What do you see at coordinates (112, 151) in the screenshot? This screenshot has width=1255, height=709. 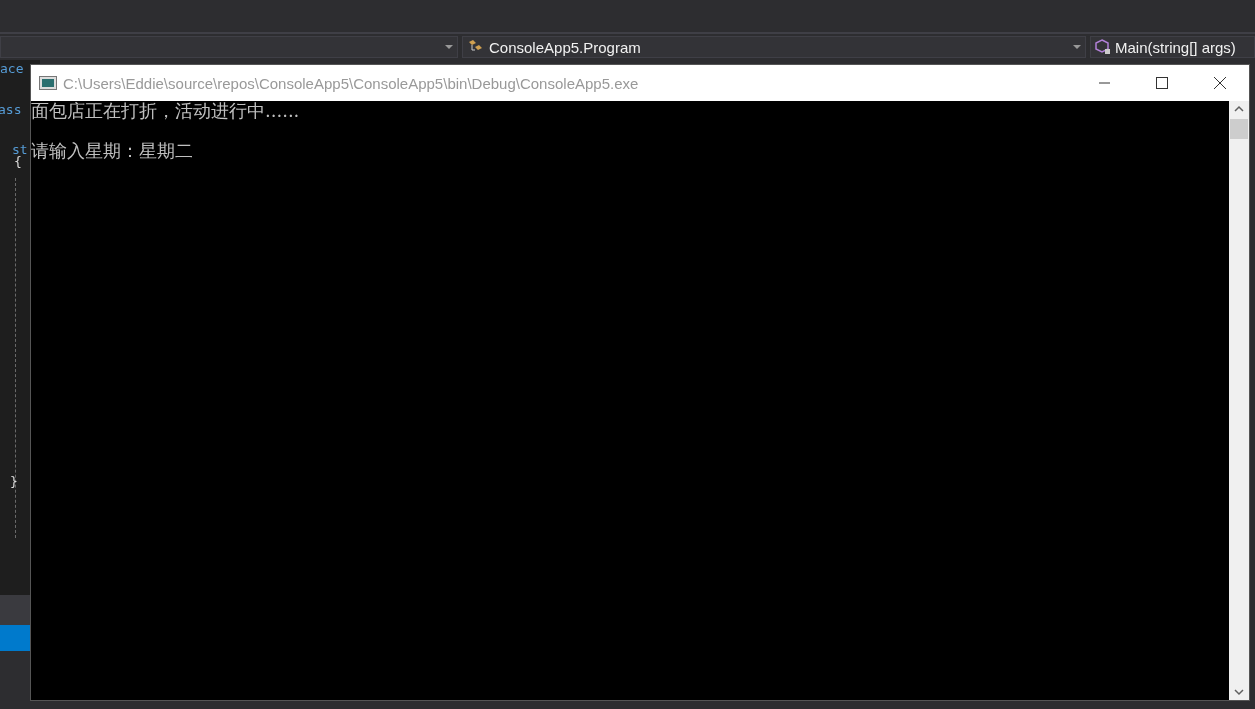 I see `console-line: 请输入星期：星期二` at bounding box center [112, 151].